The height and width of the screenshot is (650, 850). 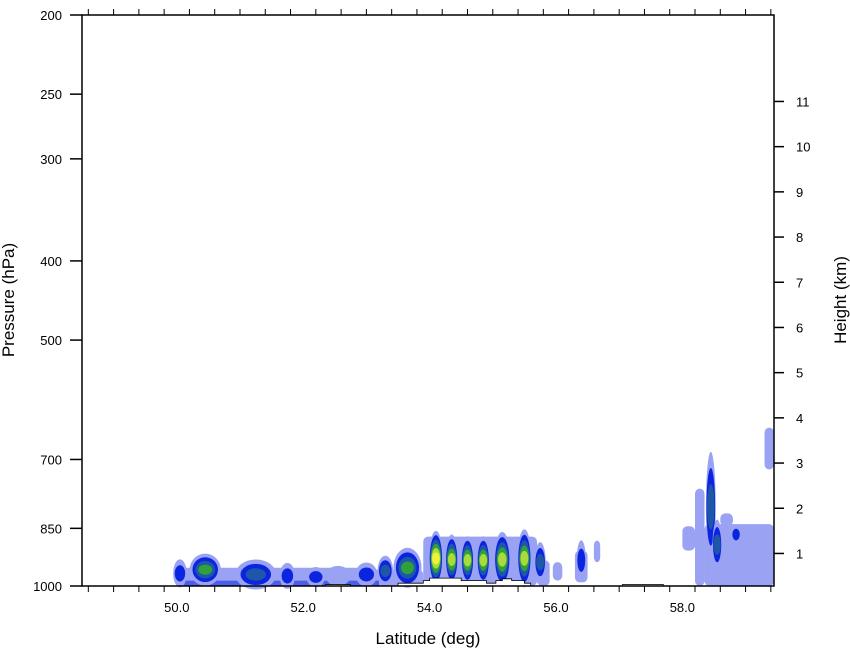 I want to click on x-tick-label: 58.0, so click(x=682, y=607).